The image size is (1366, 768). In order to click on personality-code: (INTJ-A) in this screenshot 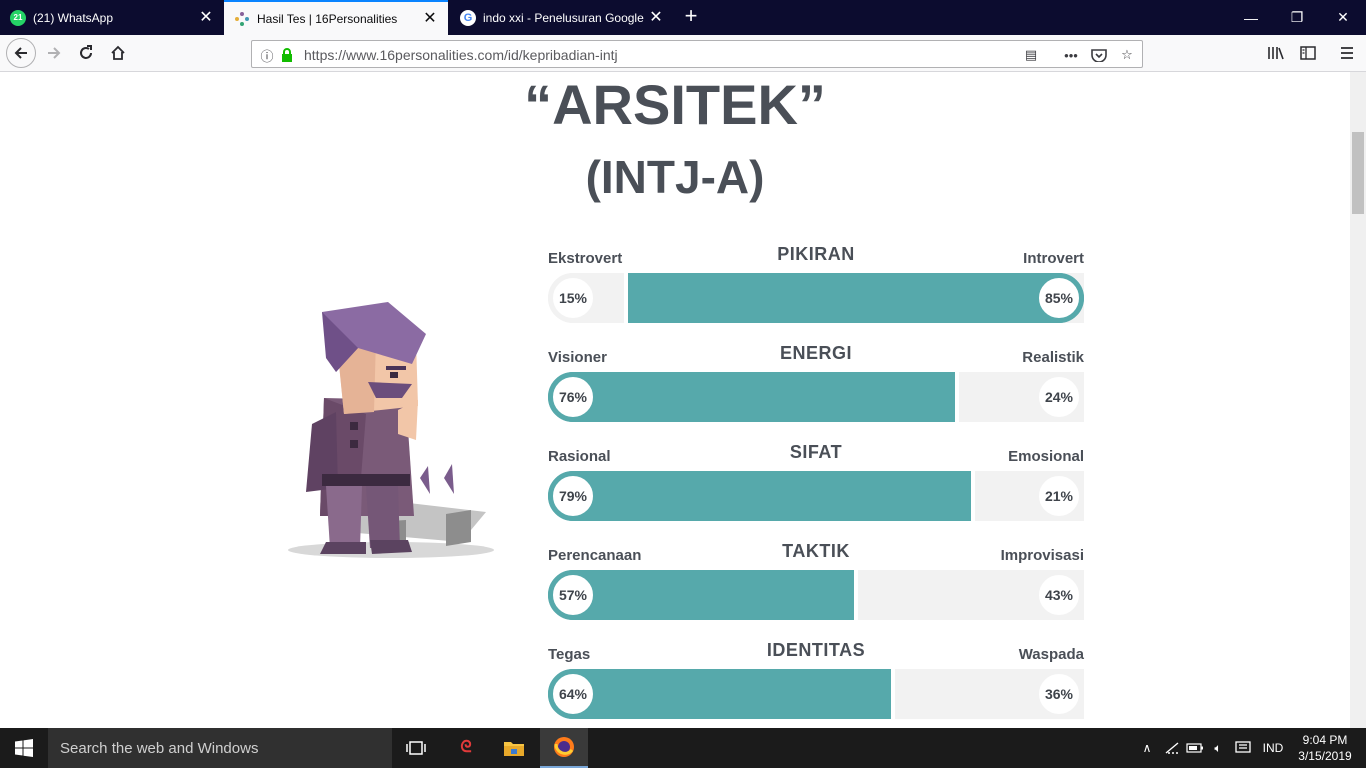, I will do `click(675, 177)`.